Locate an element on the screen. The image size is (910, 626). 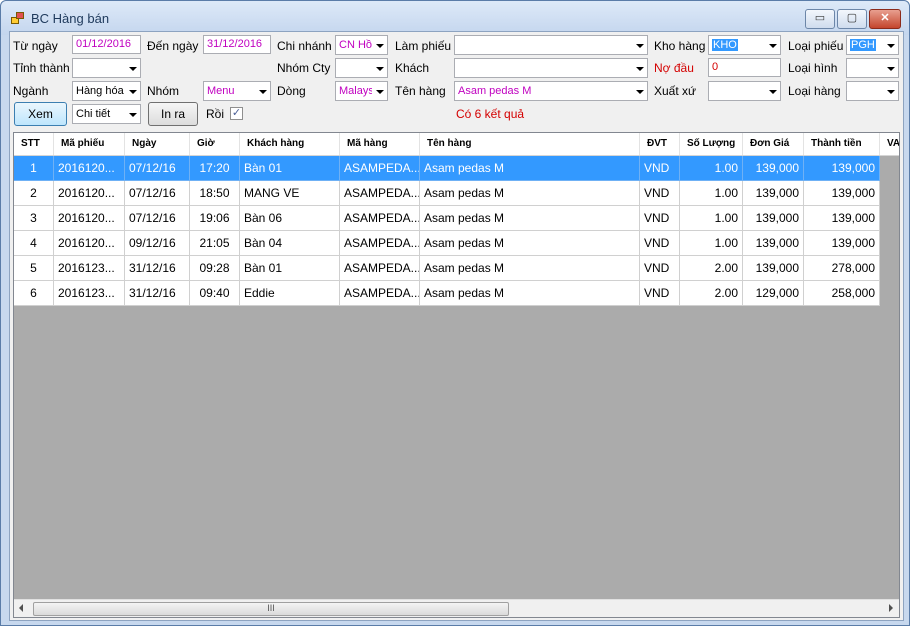
table-cell: 6 is located at coordinates (34, 293).